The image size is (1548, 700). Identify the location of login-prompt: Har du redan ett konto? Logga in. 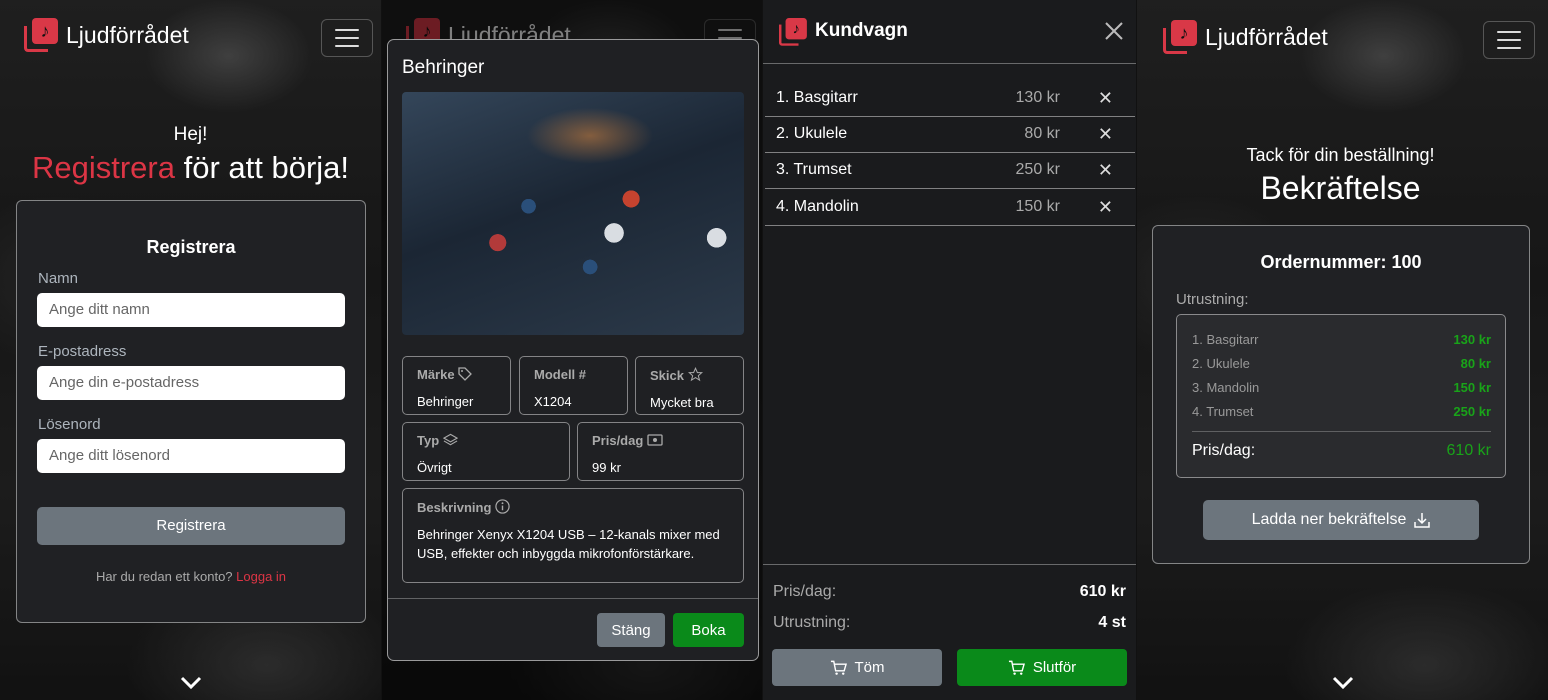
(191, 576).